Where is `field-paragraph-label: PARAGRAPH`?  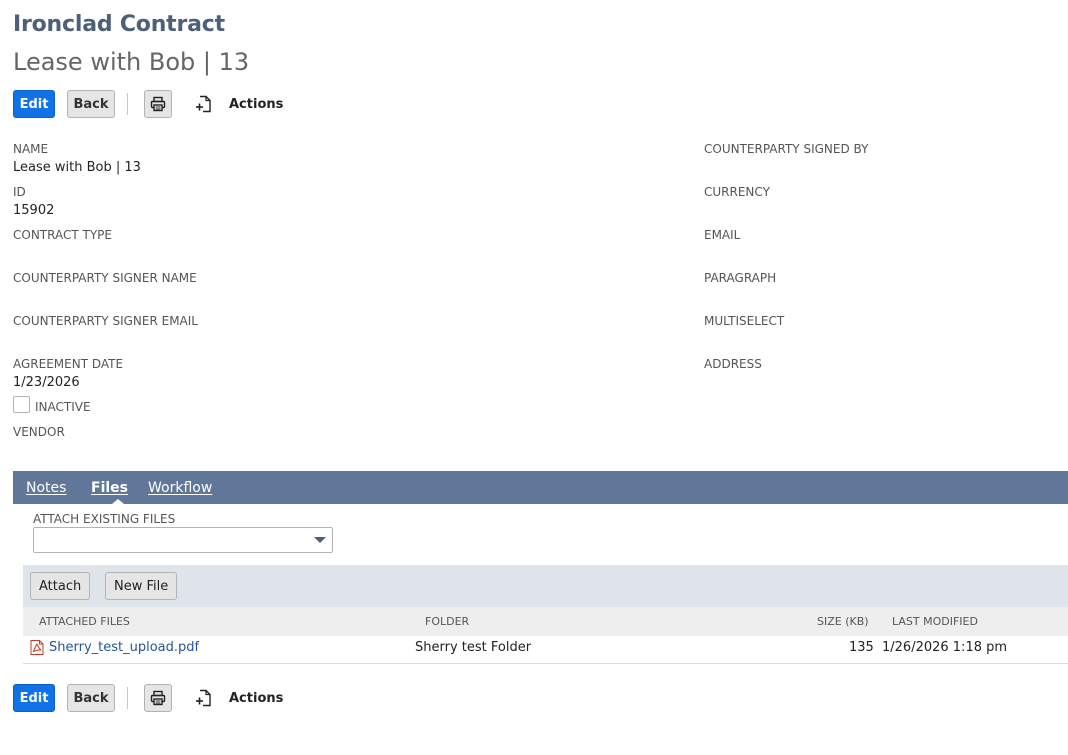
field-paragraph-label: PARAGRAPH is located at coordinates (740, 278).